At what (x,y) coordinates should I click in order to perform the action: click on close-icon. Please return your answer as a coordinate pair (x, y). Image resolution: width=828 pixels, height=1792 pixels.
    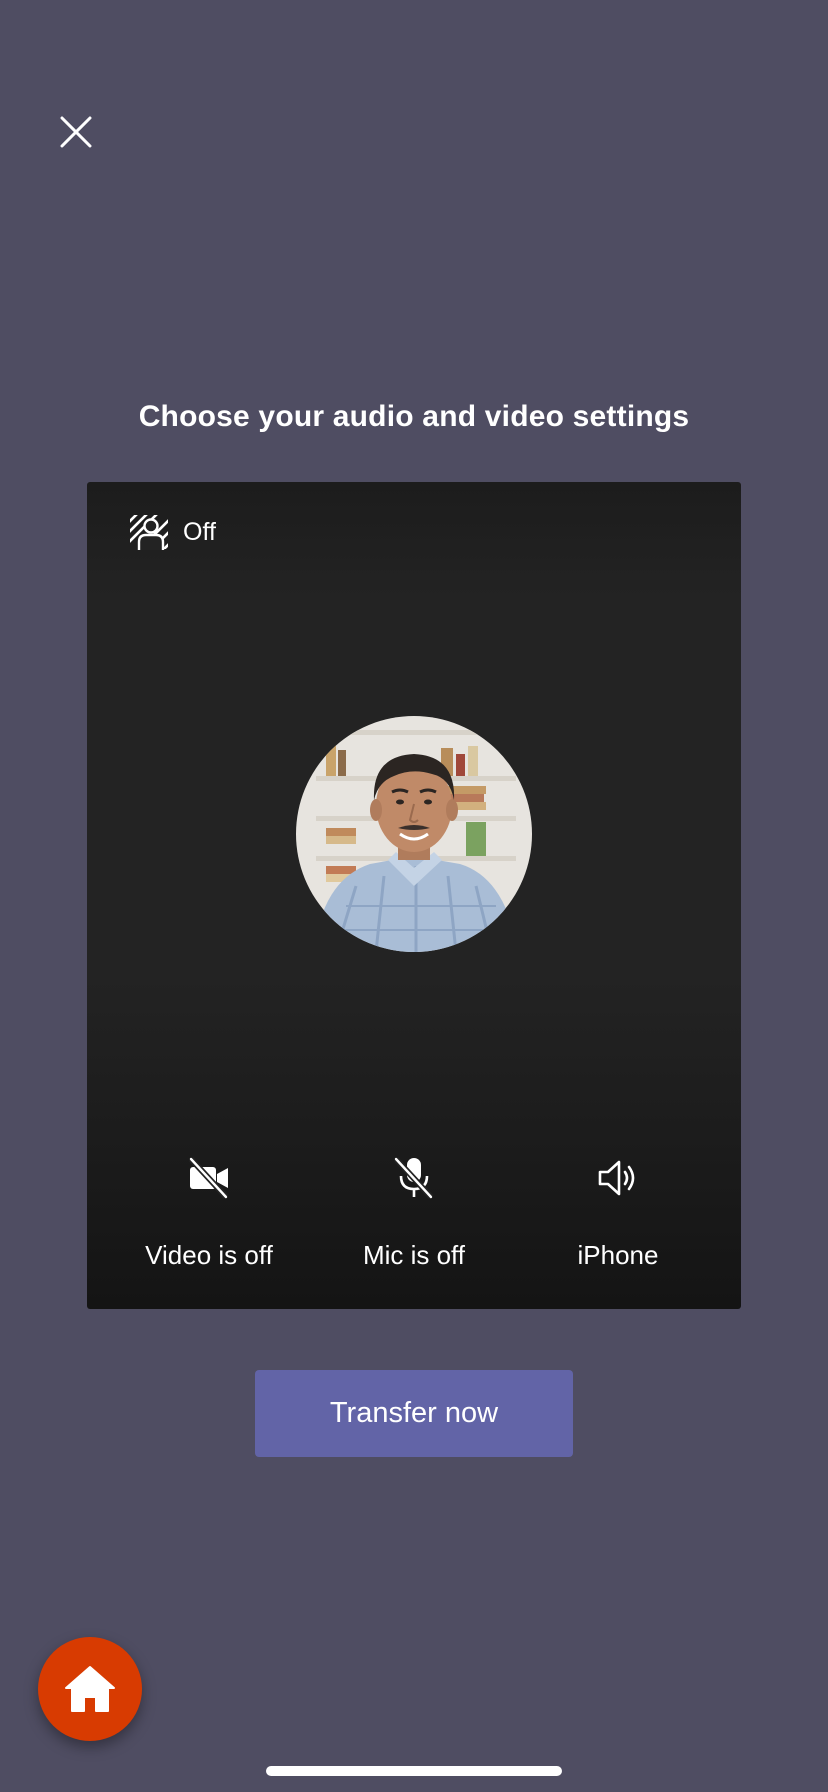
    Looking at the image, I should click on (76, 132).